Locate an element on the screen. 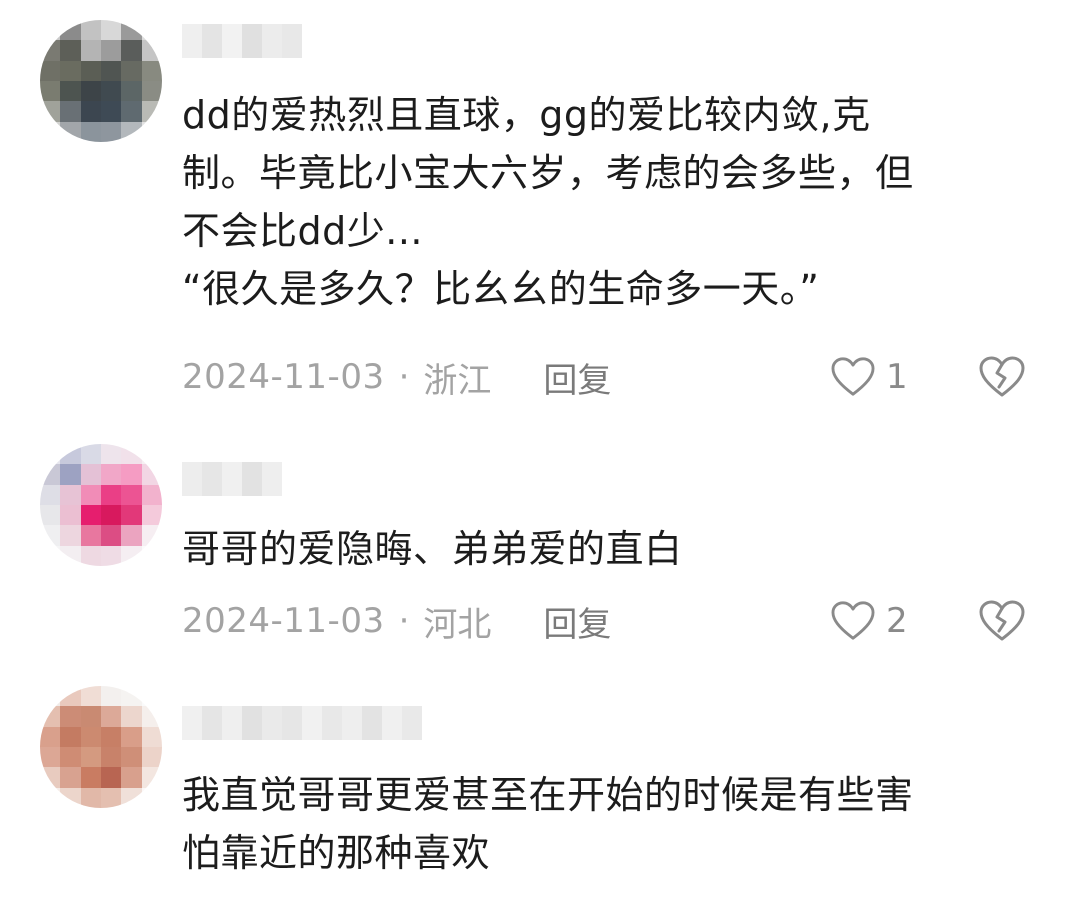  comment-text: 我直觉哥哥更爱甚至在开始的时候是有些害 怕靠近的那种喜欢 is located at coordinates (548, 824).